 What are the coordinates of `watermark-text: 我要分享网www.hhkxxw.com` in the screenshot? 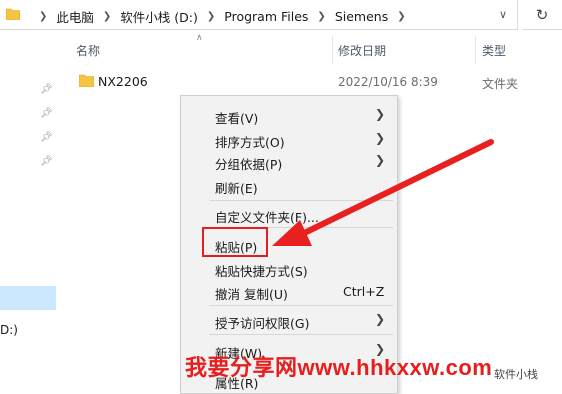 It's located at (339, 367).